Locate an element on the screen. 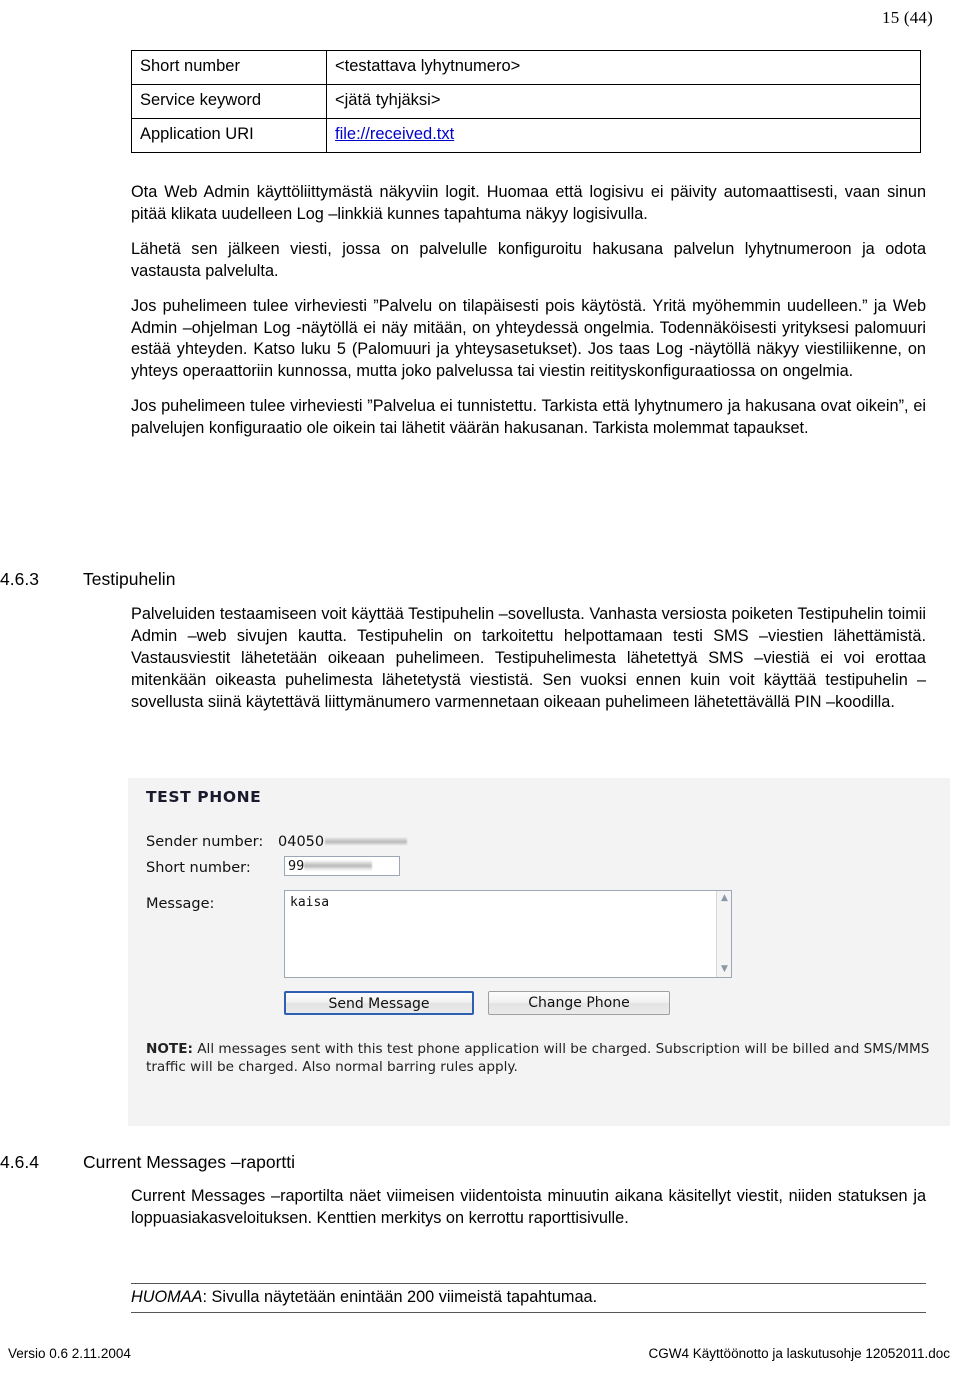 This screenshot has width=960, height=1373. short-number-value: 99 is located at coordinates (296, 866).